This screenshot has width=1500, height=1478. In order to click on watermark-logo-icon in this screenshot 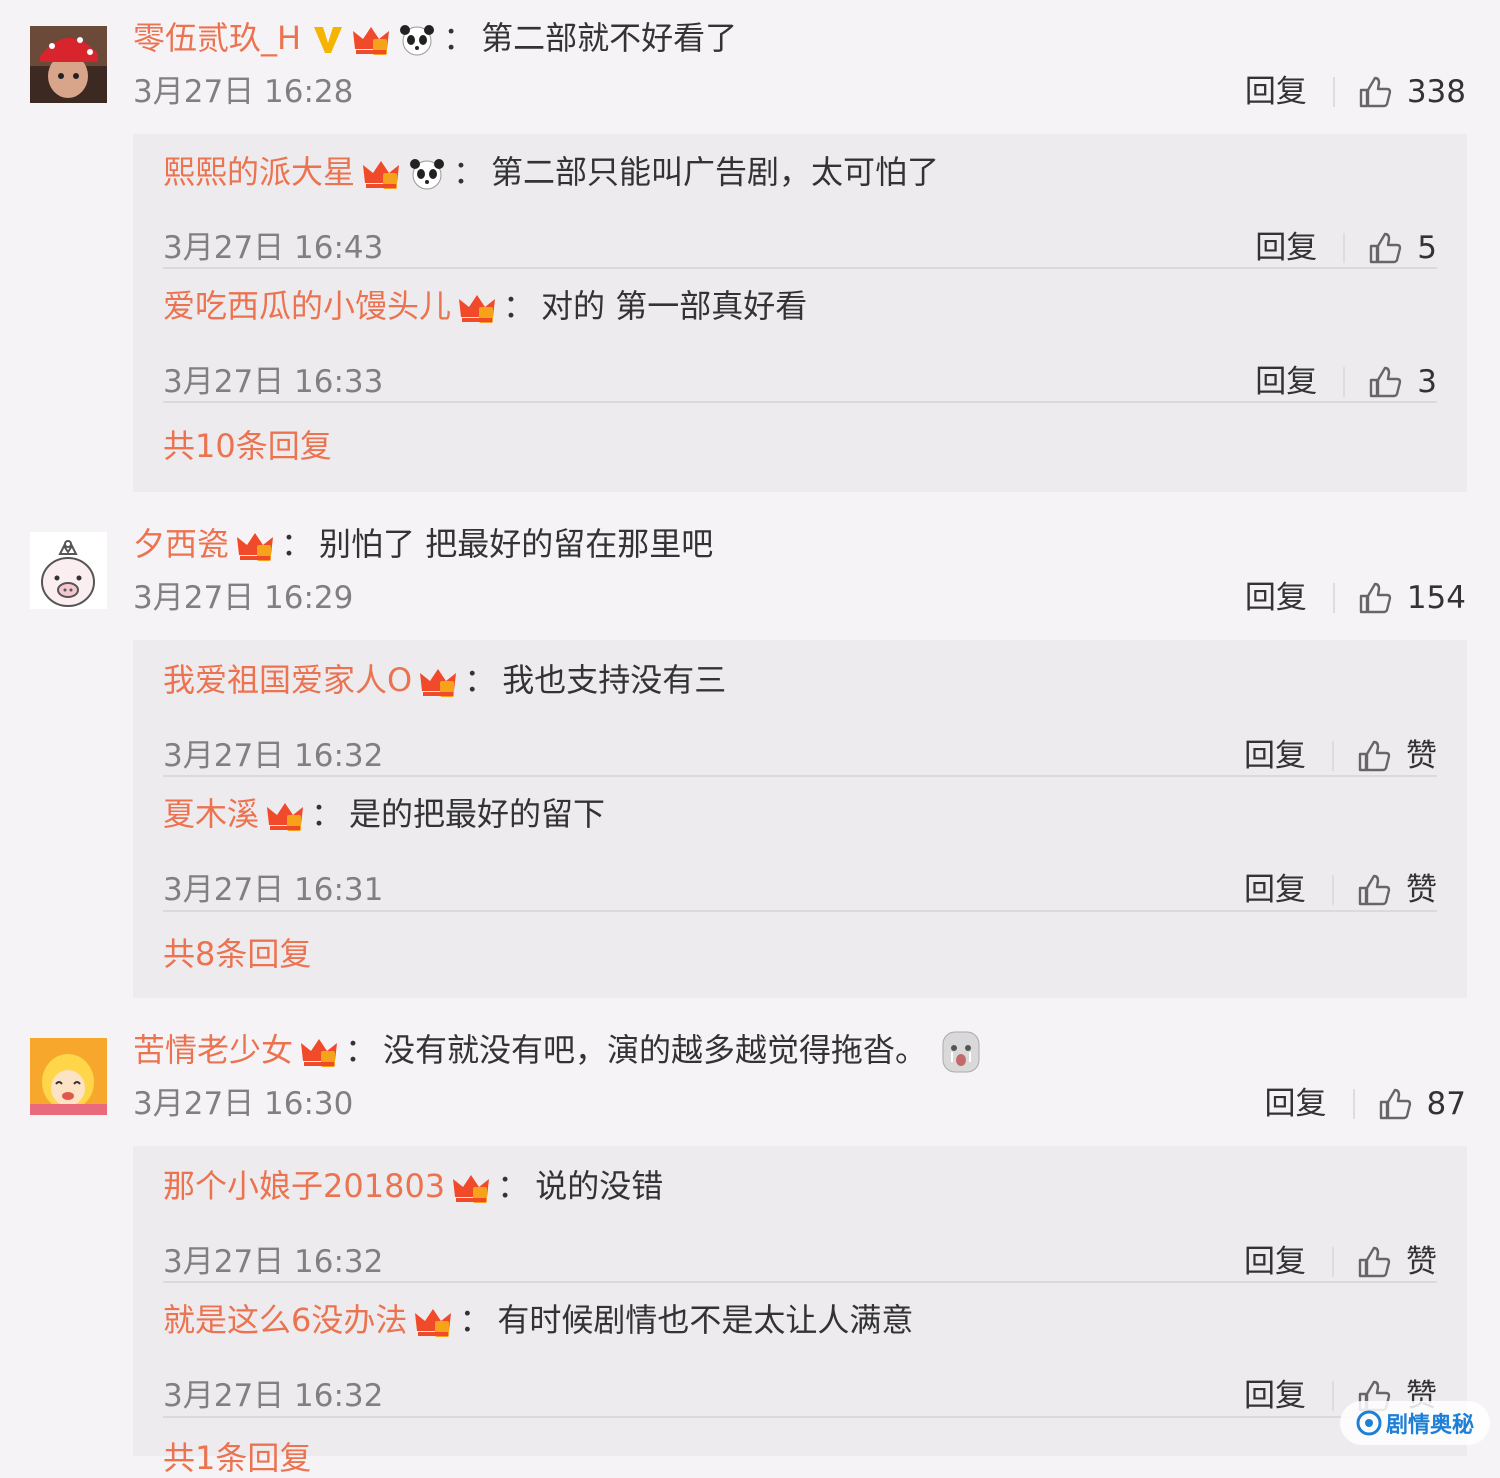, I will do `click(1369, 1423)`.